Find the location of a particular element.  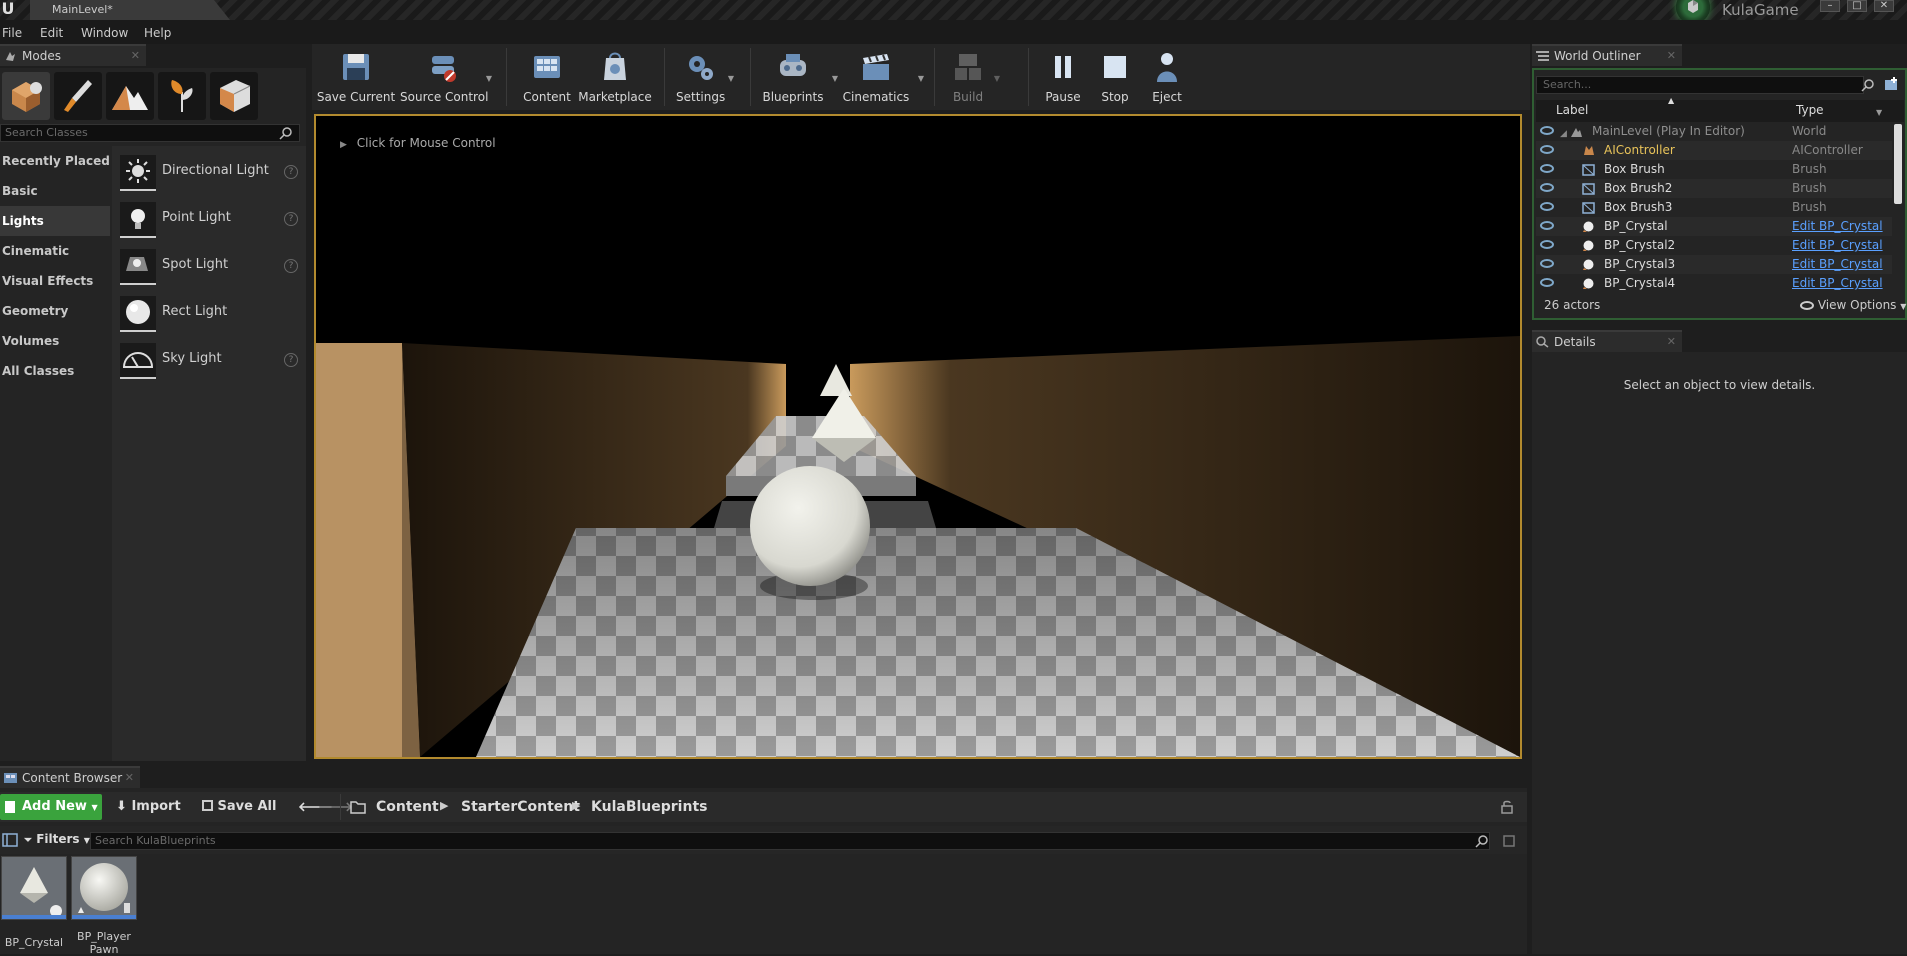

breadcrumb-startercontent: StarterContent is located at coordinates (520, 807).